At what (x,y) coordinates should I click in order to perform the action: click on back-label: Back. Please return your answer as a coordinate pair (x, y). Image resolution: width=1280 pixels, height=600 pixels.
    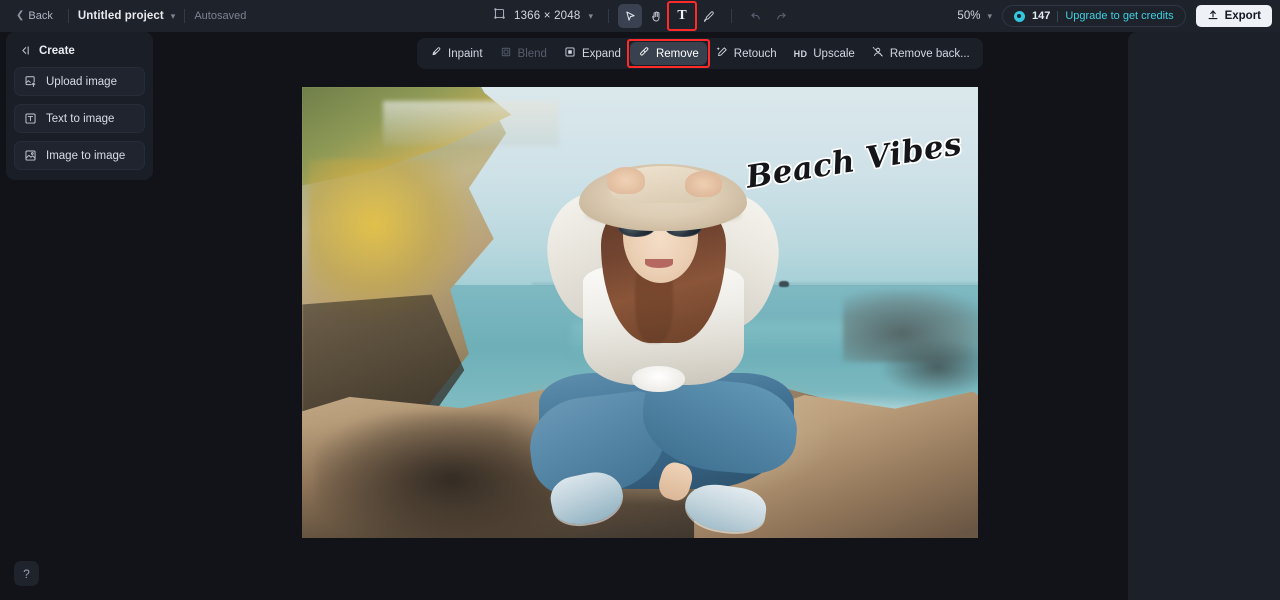
    Looking at the image, I should click on (40, 16).